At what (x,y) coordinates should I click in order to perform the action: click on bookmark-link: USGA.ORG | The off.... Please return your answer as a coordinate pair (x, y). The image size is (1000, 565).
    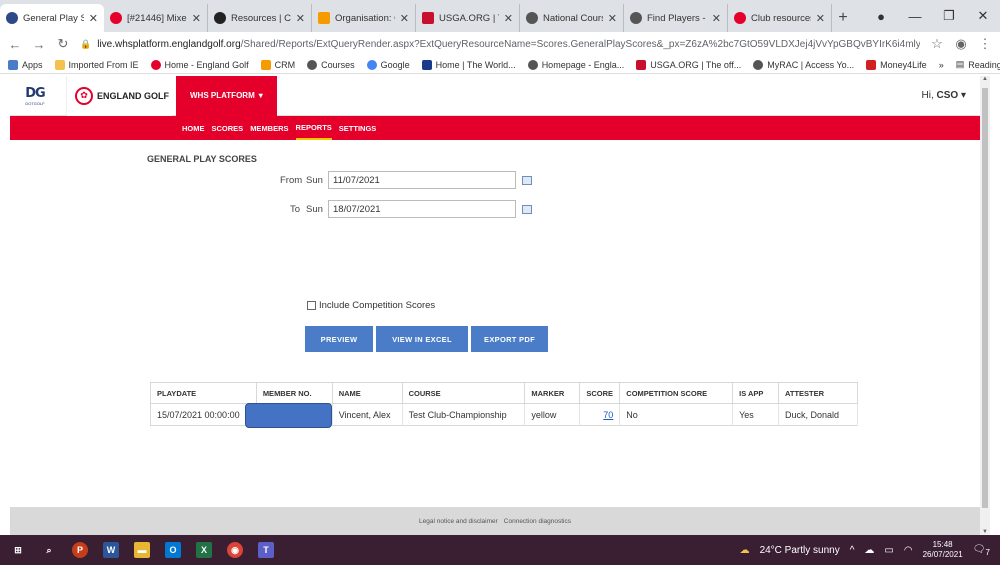
    Looking at the image, I should click on (688, 64).